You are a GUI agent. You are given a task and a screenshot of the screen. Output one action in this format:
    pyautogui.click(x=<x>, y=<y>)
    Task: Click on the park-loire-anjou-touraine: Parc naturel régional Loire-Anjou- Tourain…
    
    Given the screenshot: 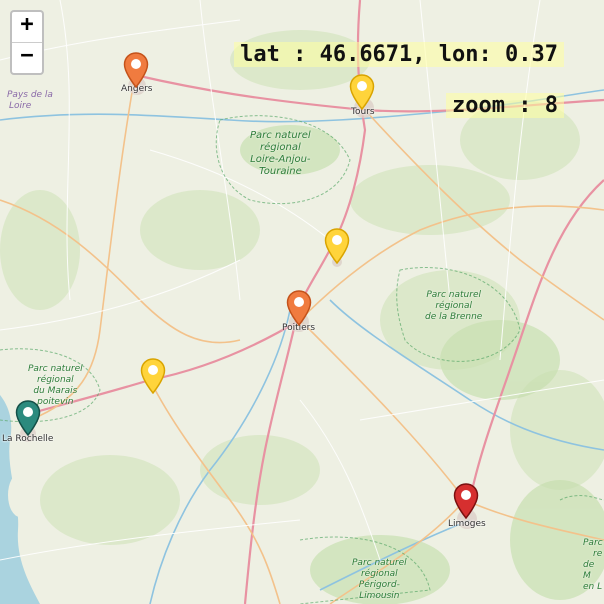 What is the action you would take?
    pyautogui.click(x=280, y=153)
    